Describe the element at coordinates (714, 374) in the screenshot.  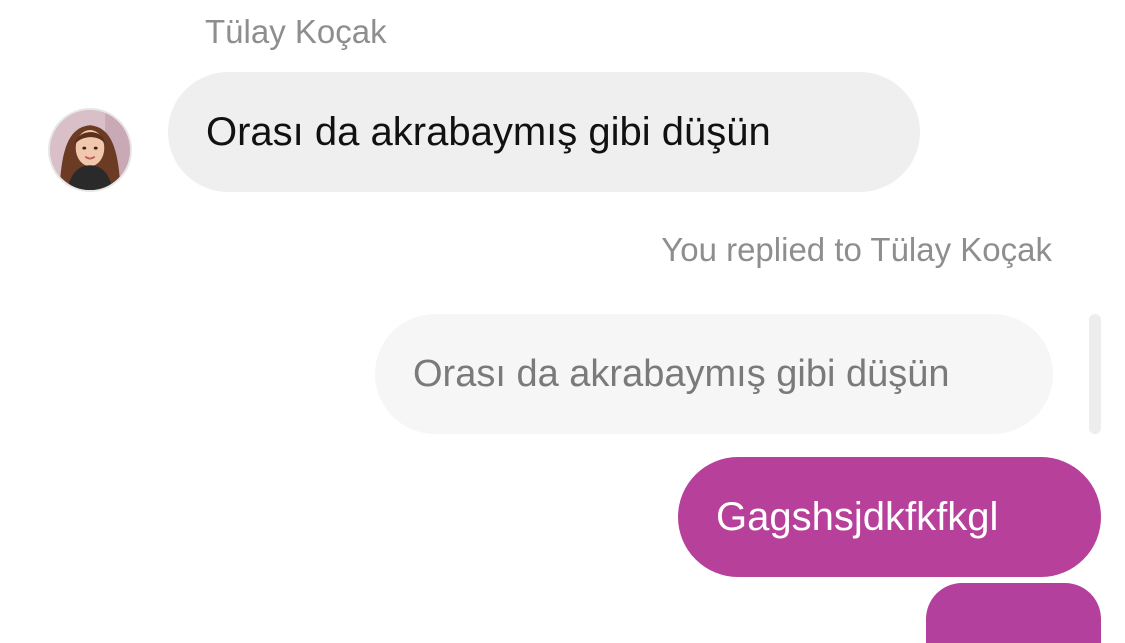
I see `quoted-message-bubble: Orası da akrabaymış gibi düşün` at that location.